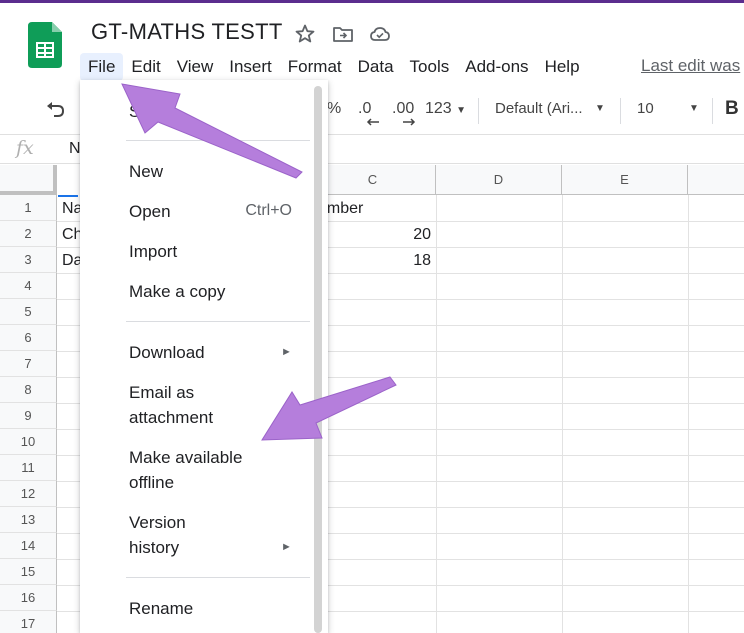 This screenshot has height=633, width=744. I want to click on window-top-border, so click(372, 1).